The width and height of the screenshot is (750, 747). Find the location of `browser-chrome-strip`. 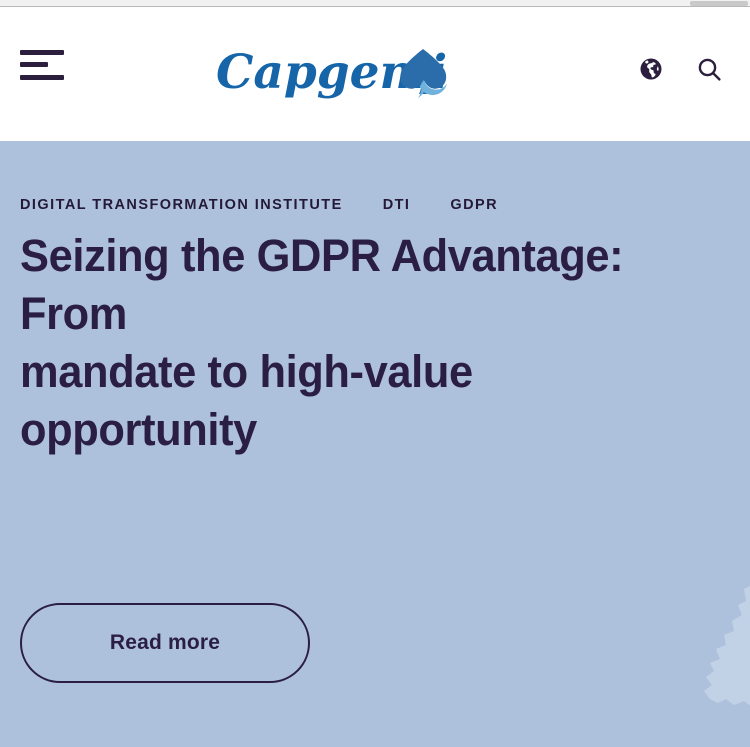

browser-chrome-strip is located at coordinates (375, 3).